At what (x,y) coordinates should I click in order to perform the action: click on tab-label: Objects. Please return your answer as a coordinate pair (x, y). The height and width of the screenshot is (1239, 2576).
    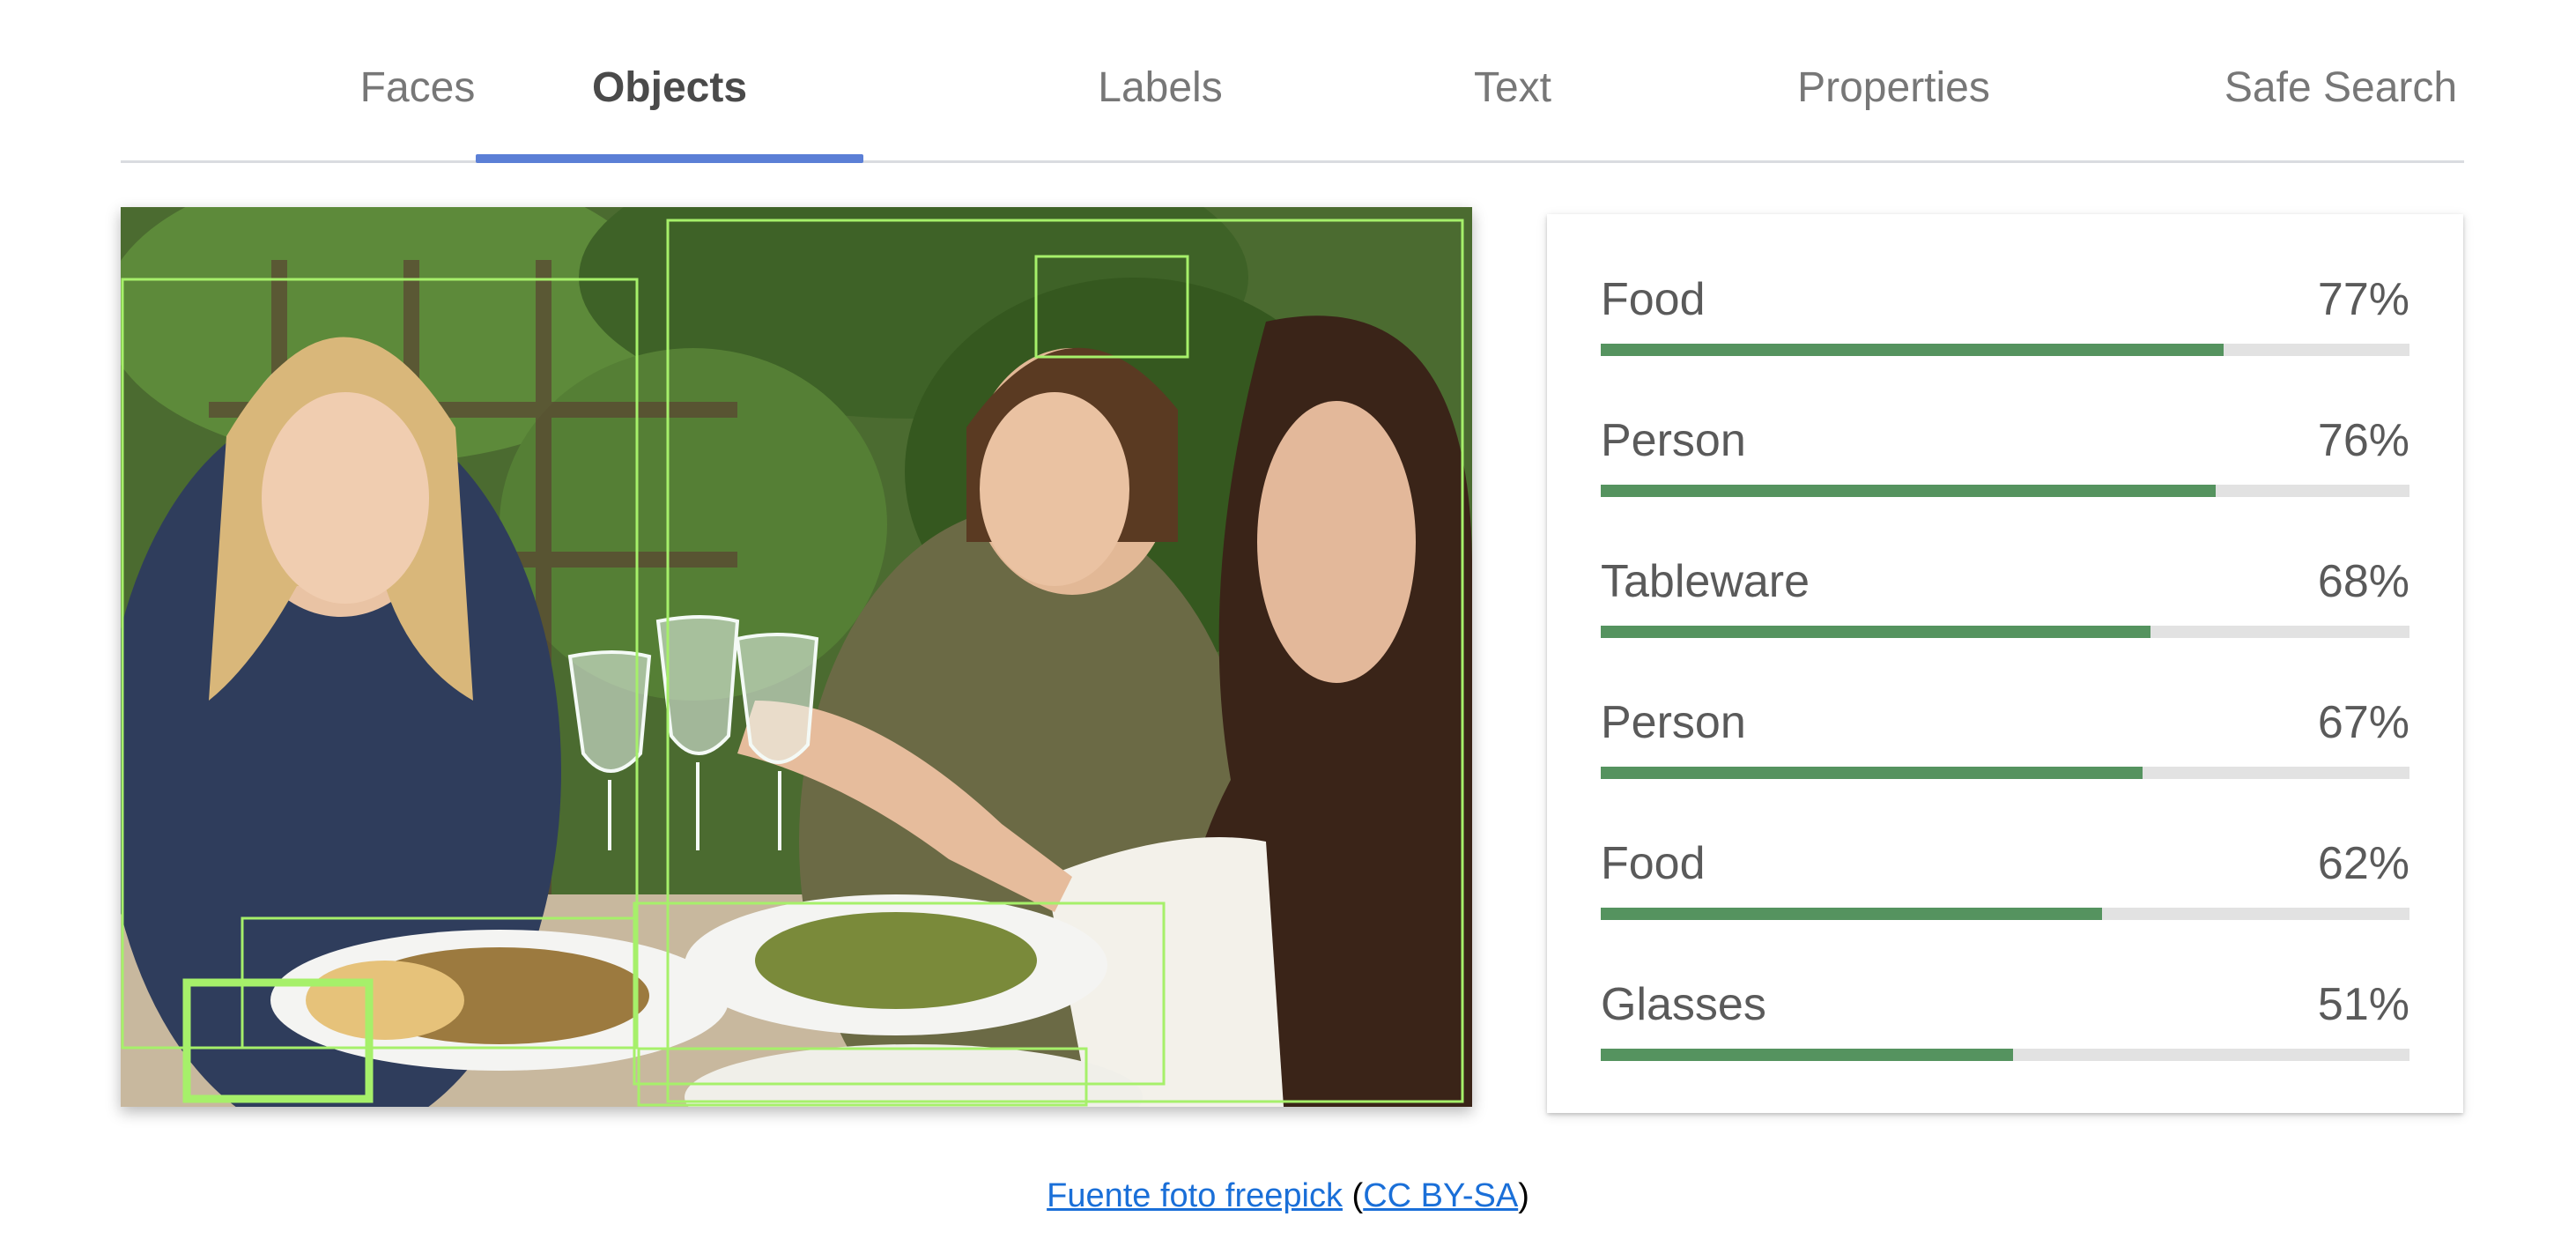
    Looking at the image, I should click on (670, 87).